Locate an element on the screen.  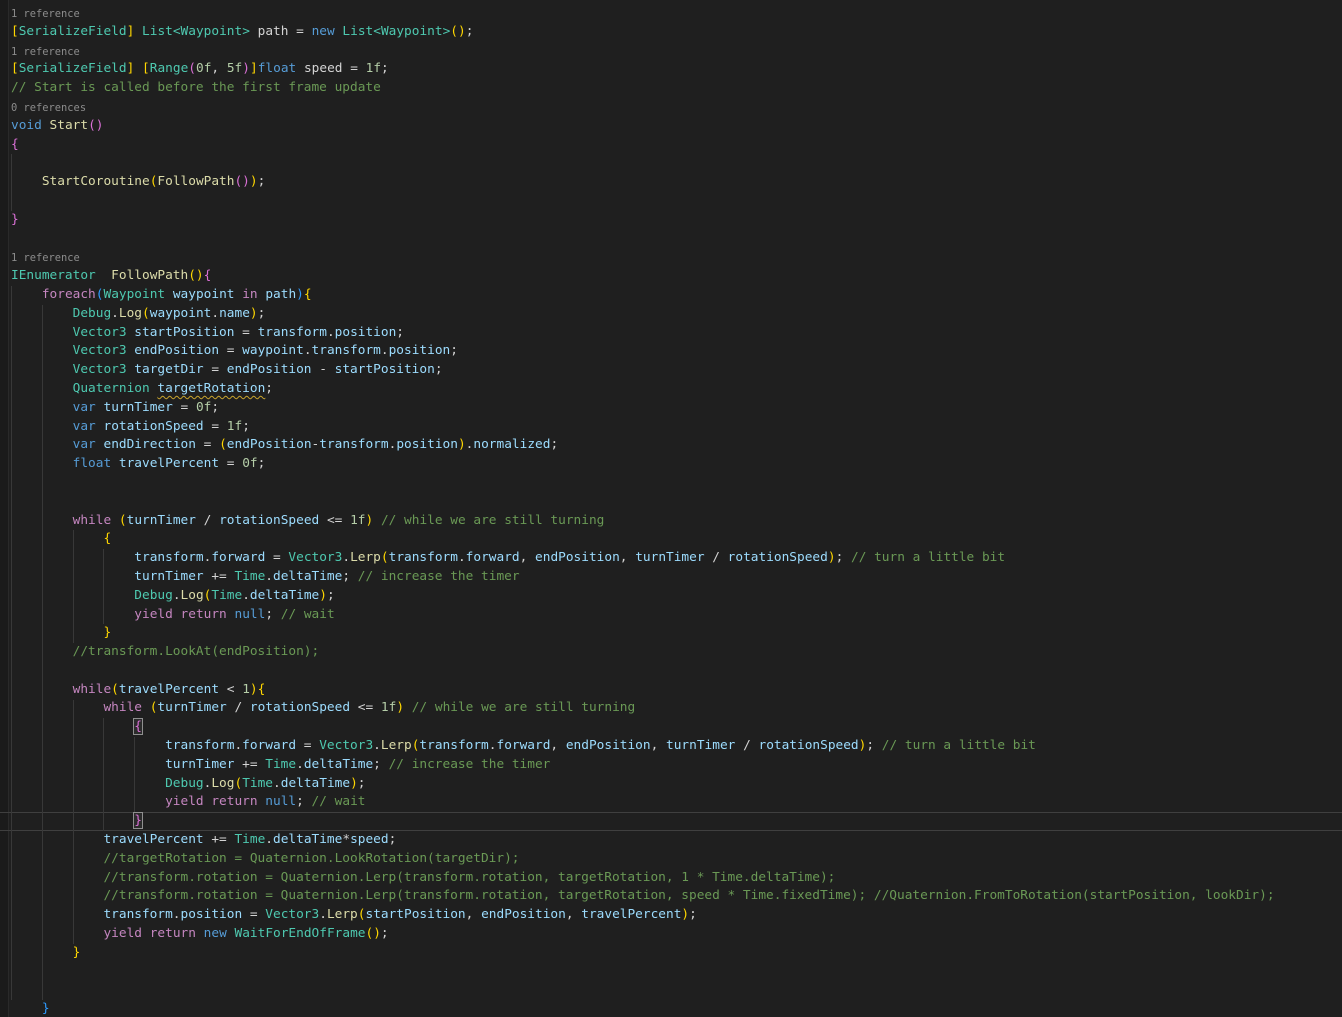
code-line: var rotationSpeed = 1f; is located at coordinates (671, 427).